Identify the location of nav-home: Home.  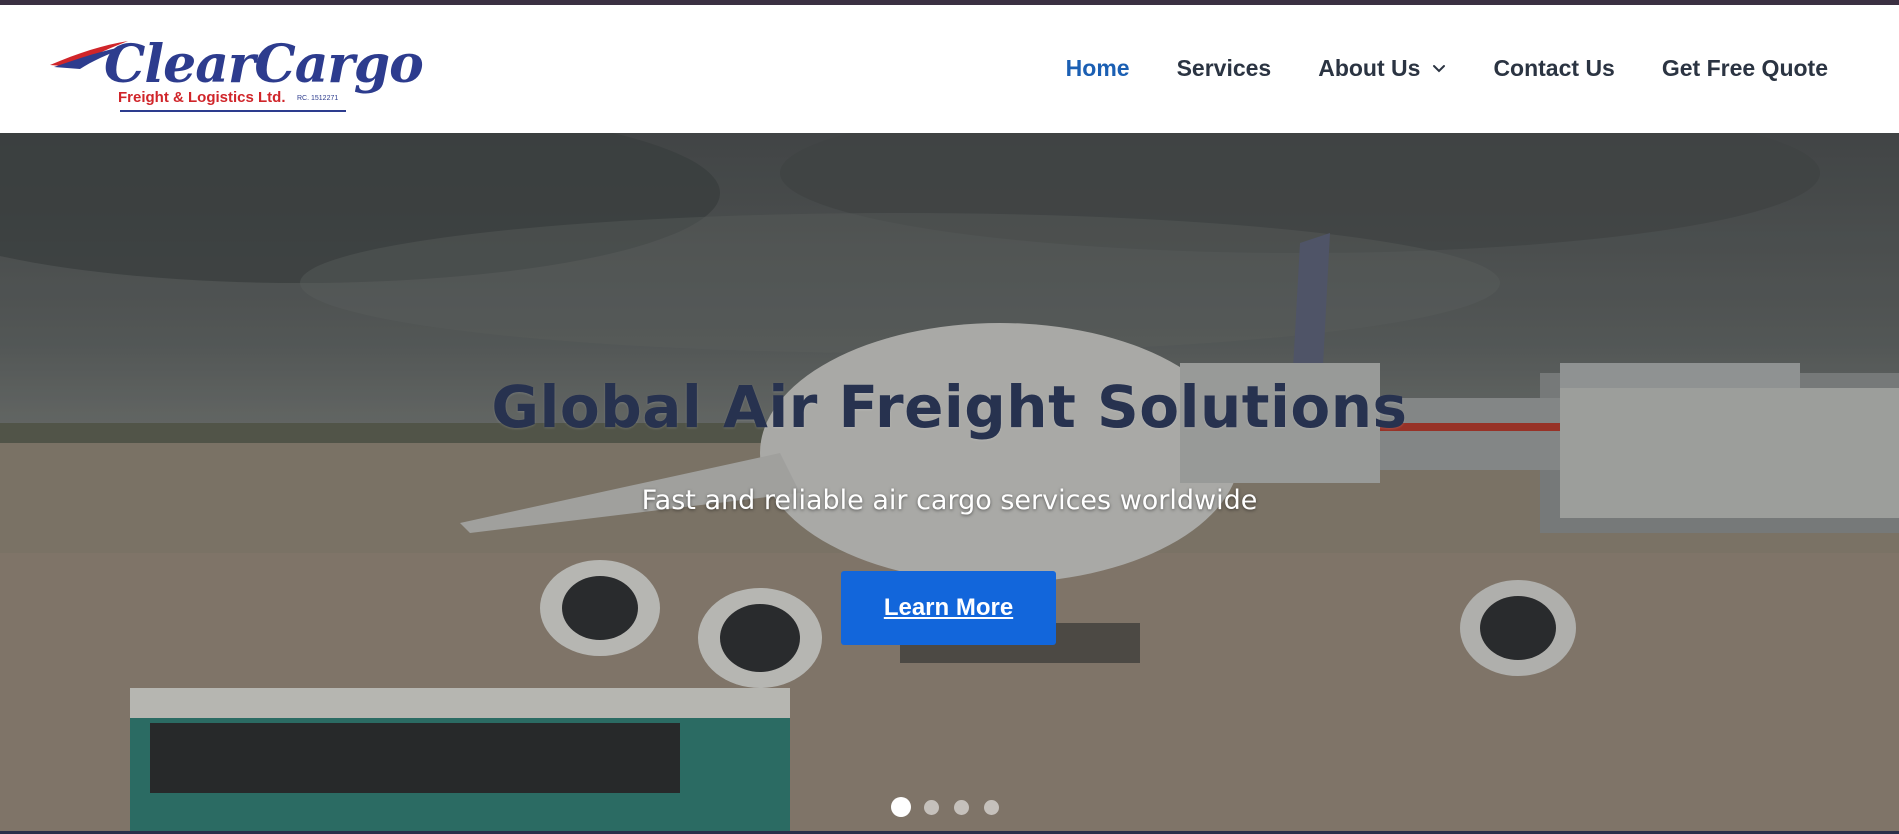
(1098, 68).